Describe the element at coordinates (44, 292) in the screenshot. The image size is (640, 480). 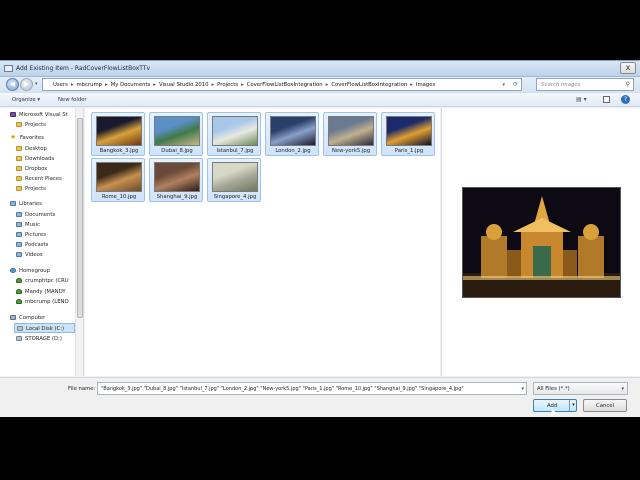
I see `nav-item: Mandy (MANDY` at that location.